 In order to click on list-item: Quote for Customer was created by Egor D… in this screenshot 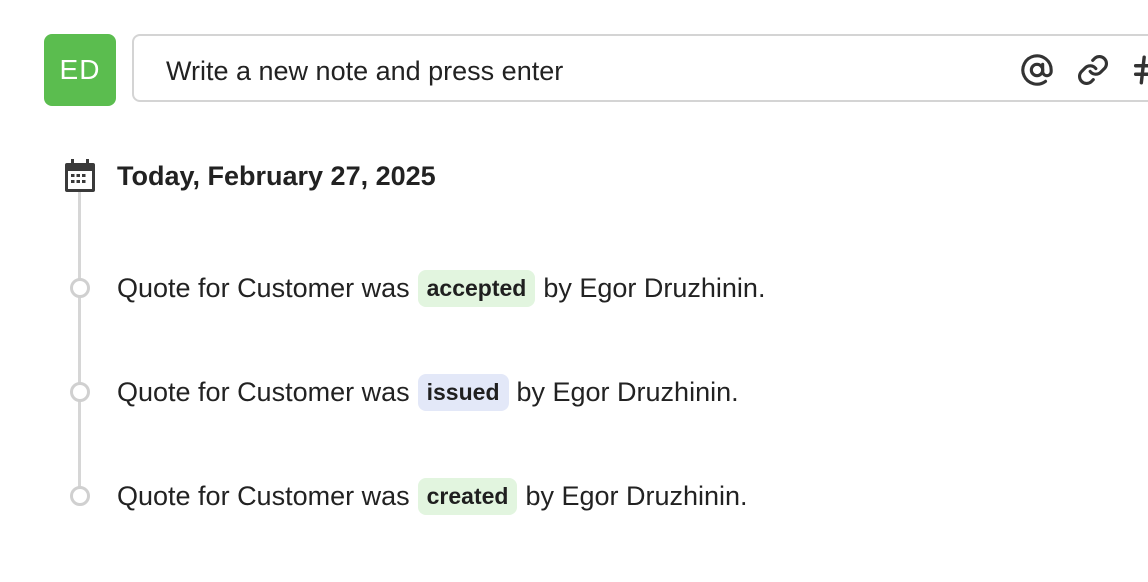, I will do `click(432, 496)`.